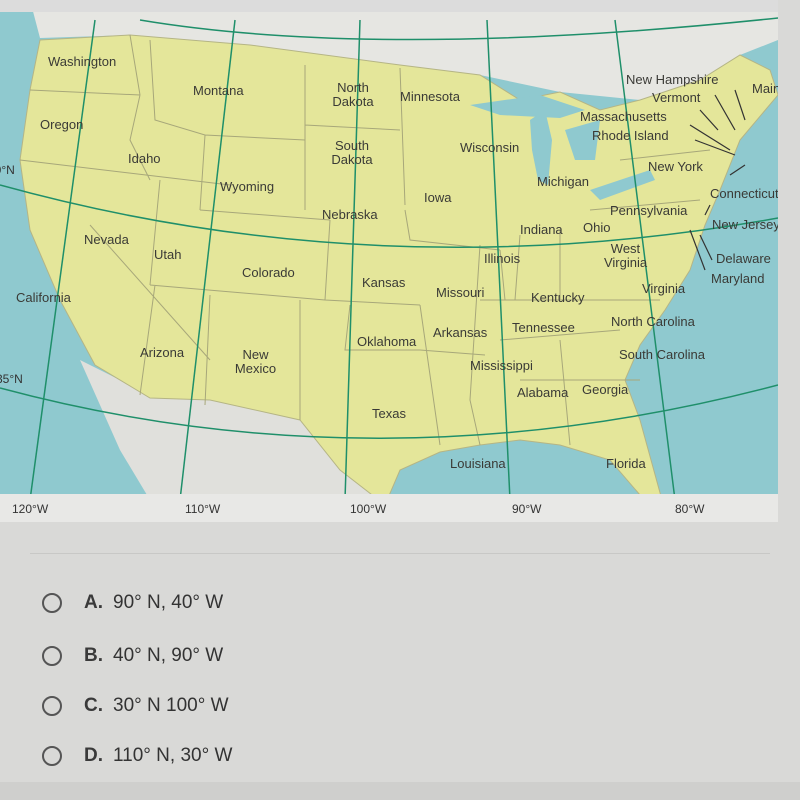  What do you see at coordinates (144, 158) in the screenshot?
I see `state-label: Idaho` at bounding box center [144, 158].